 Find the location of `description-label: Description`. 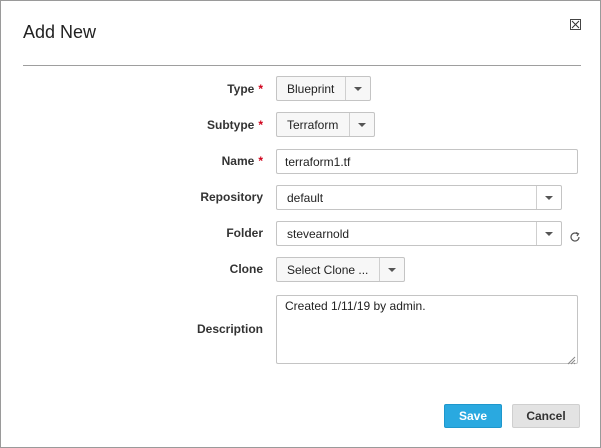

description-label: Description is located at coordinates (138, 329).